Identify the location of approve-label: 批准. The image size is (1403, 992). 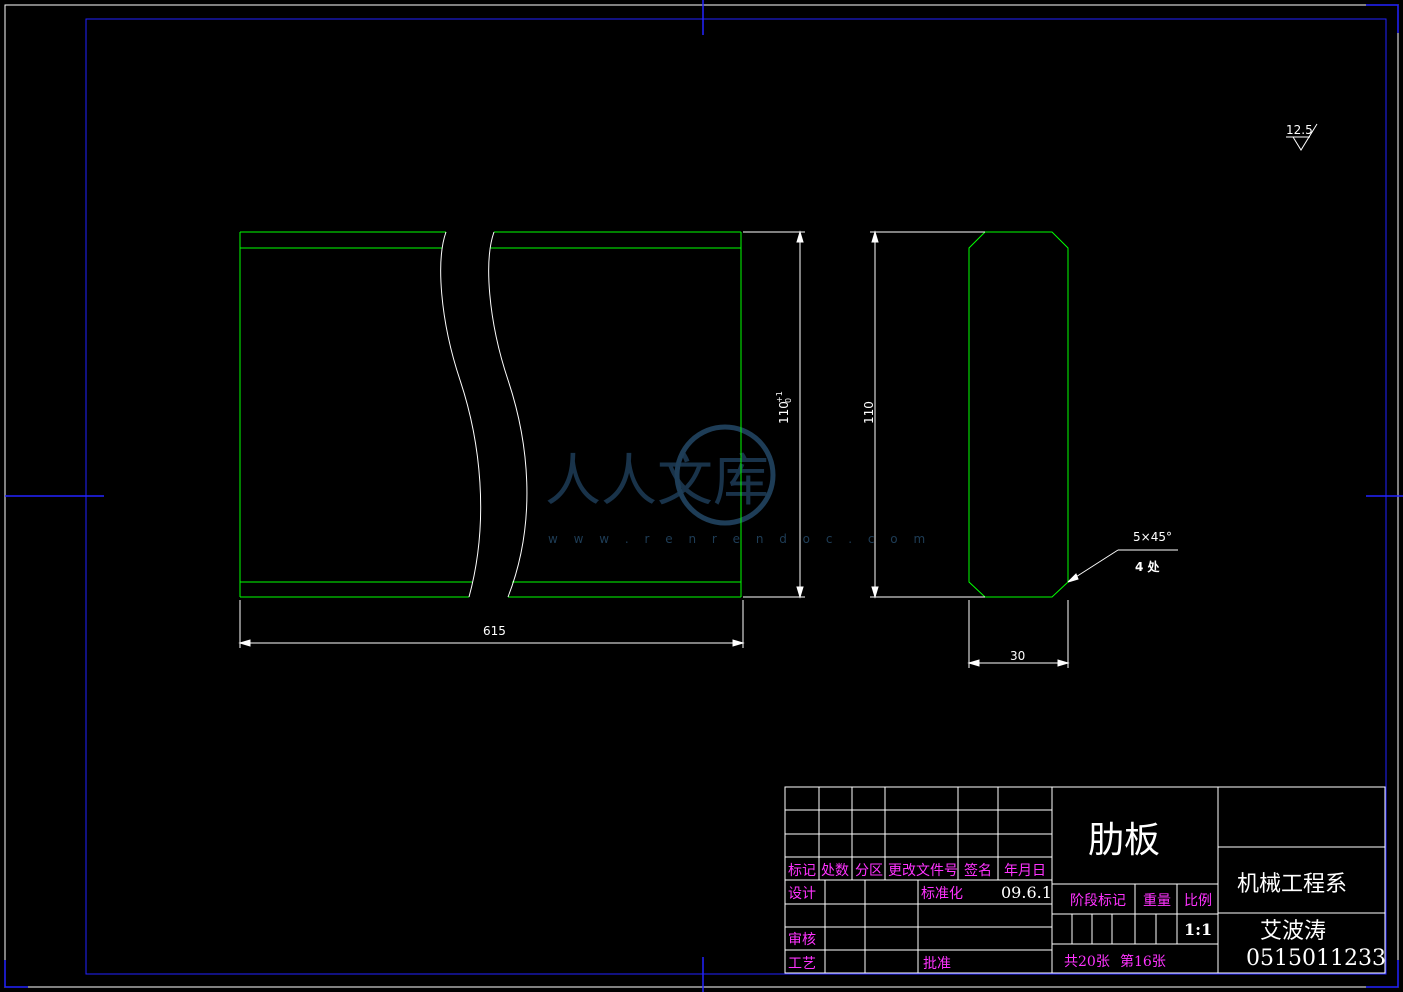
(937, 964).